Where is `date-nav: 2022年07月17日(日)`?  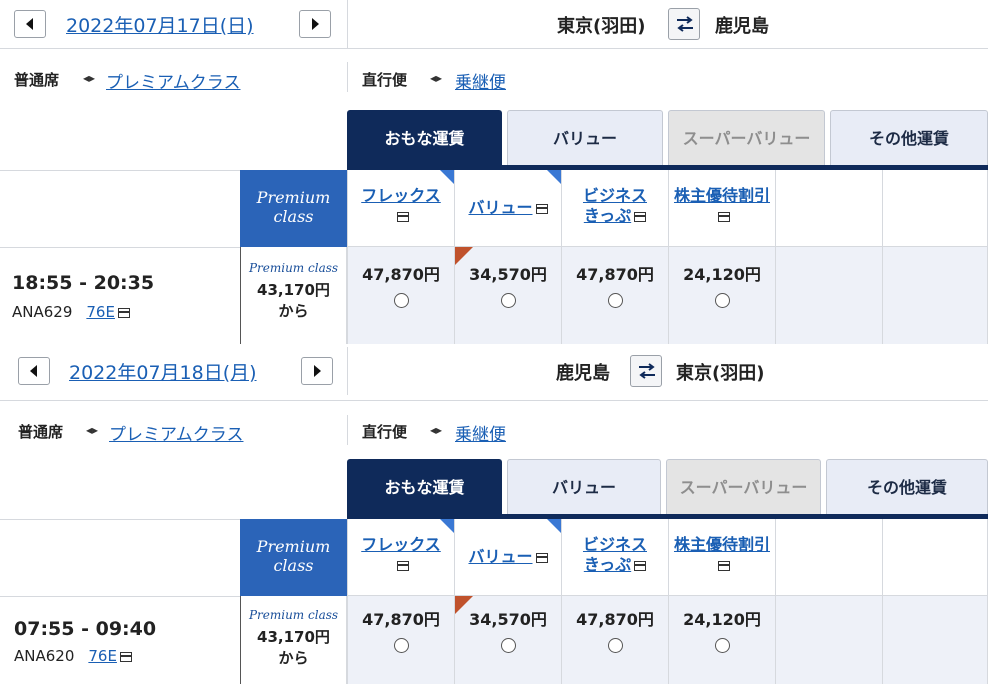
date-nav: 2022年07月17日(日) is located at coordinates (174, 24).